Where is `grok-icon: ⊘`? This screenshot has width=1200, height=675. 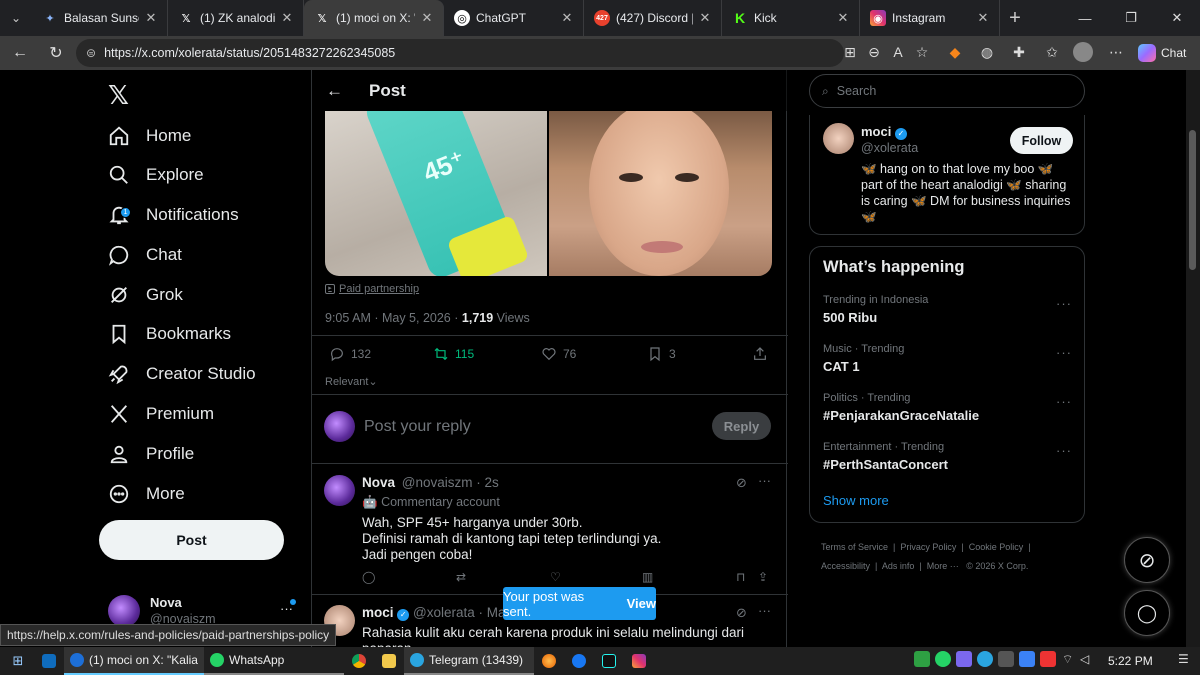 grok-icon: ⊘ is located at coordinates (741, 613).